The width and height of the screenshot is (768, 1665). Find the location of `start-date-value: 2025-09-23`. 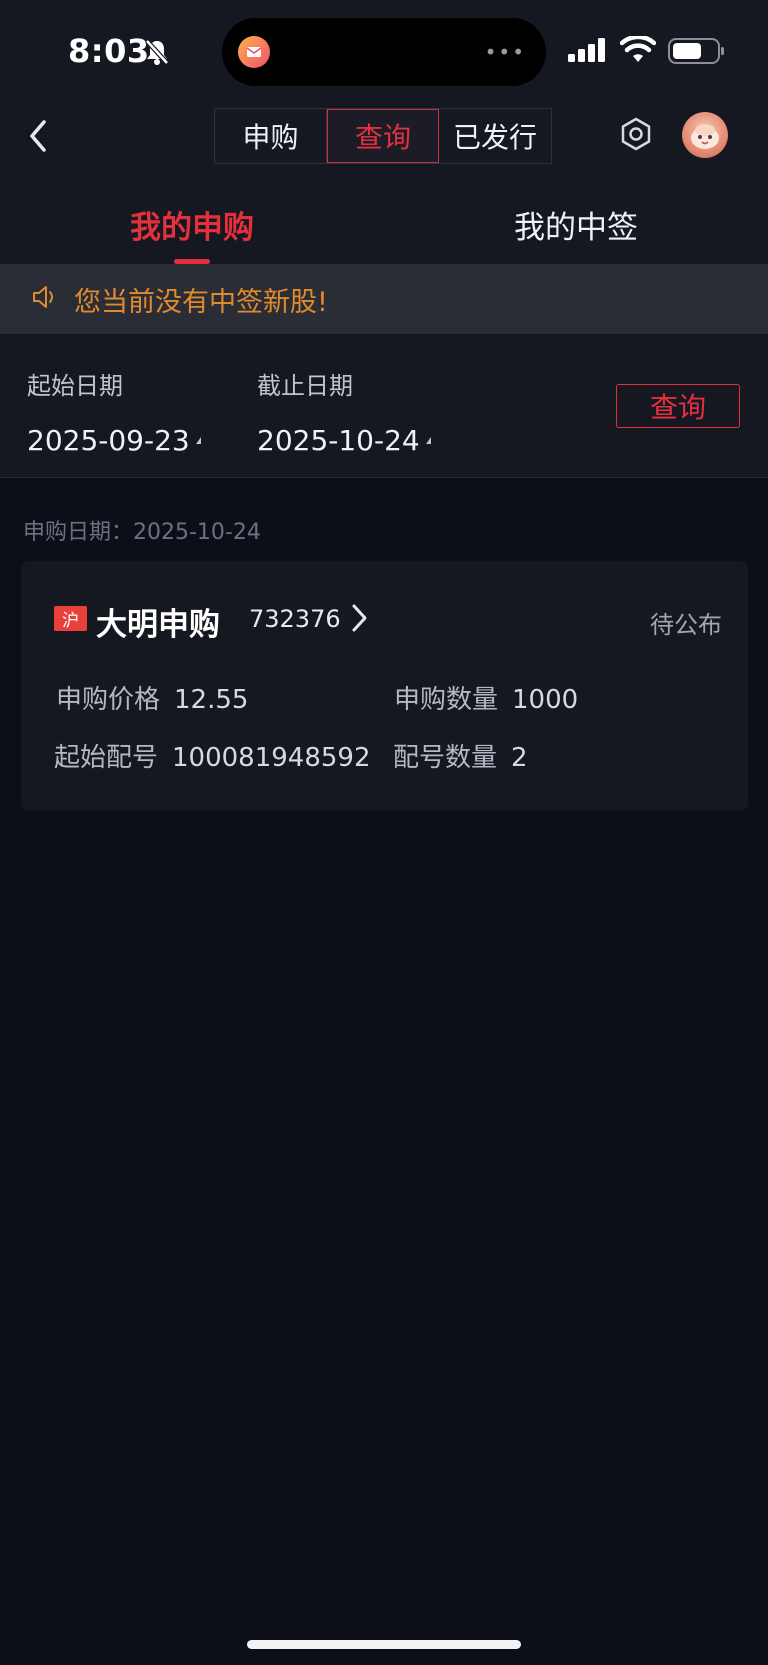

start-date-value: 2025-09-23 is located at coordinates (108, 440).